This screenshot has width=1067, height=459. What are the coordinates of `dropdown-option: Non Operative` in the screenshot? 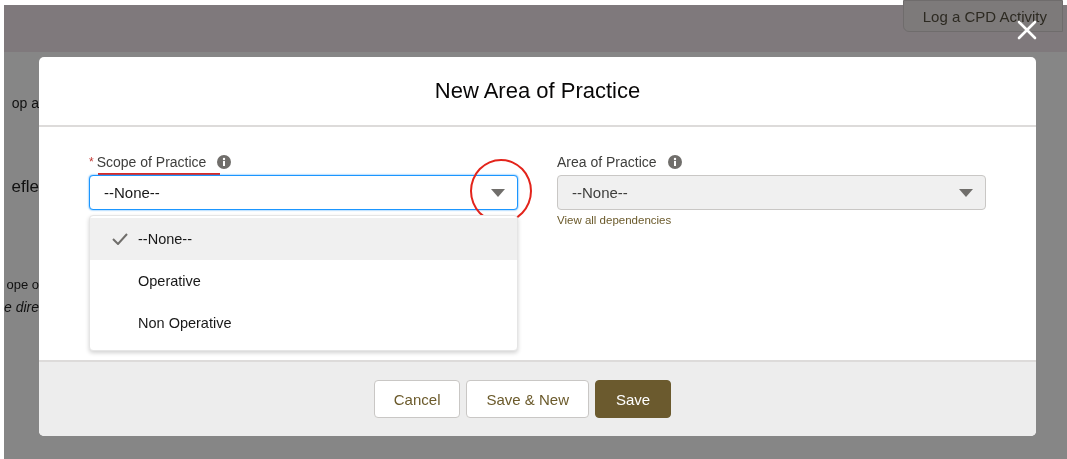 It's located at (303, 323).